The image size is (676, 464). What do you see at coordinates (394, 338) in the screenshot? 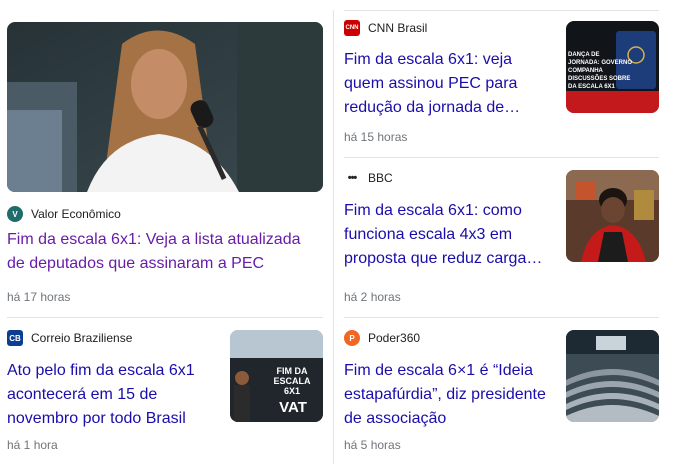
I see `source-name: Poder360` at bounding box center [394, 338].